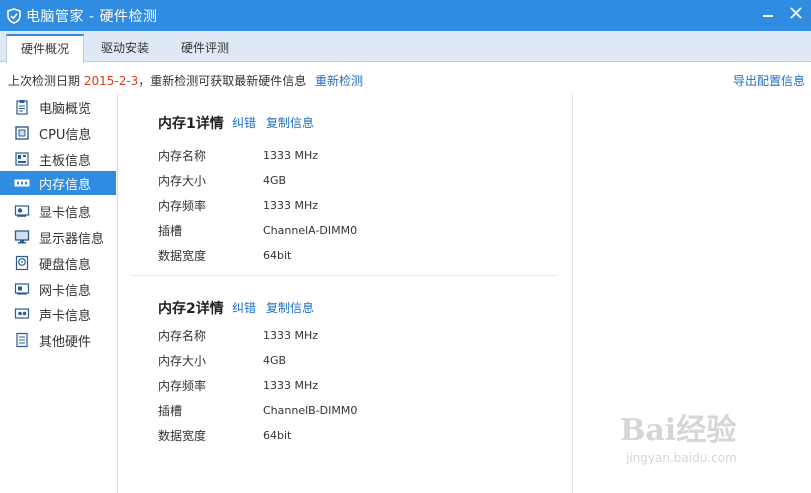 This screenshot has width=811, height=493. What do you see at coordinates (65, 161) in the screenshot?
I see `sidebar-item-label: 主板信息` at bounding box center [65, 161].